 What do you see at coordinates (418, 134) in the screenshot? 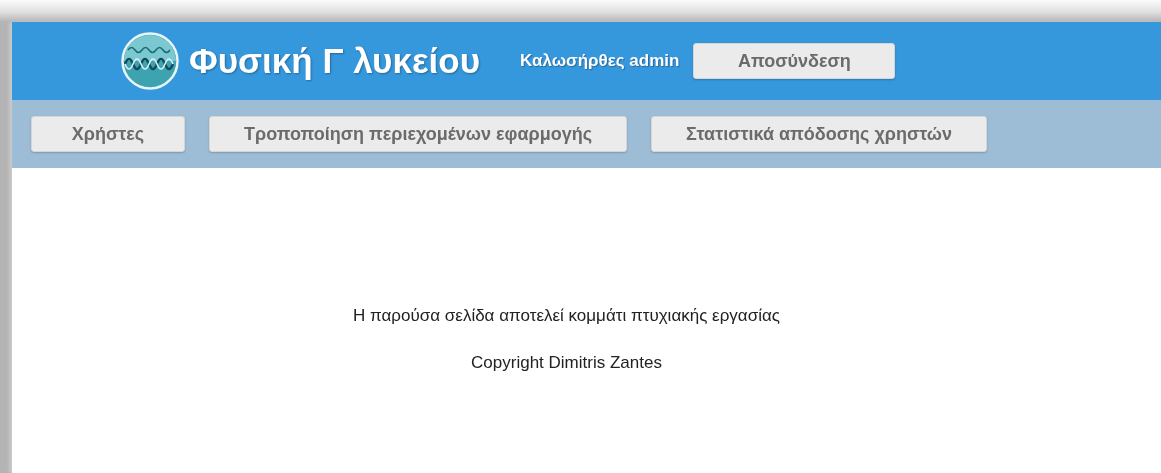
I see `nav-button: Τροποποίηση περιεχομένων εφαρμογής` at bounding box center [418, 134].